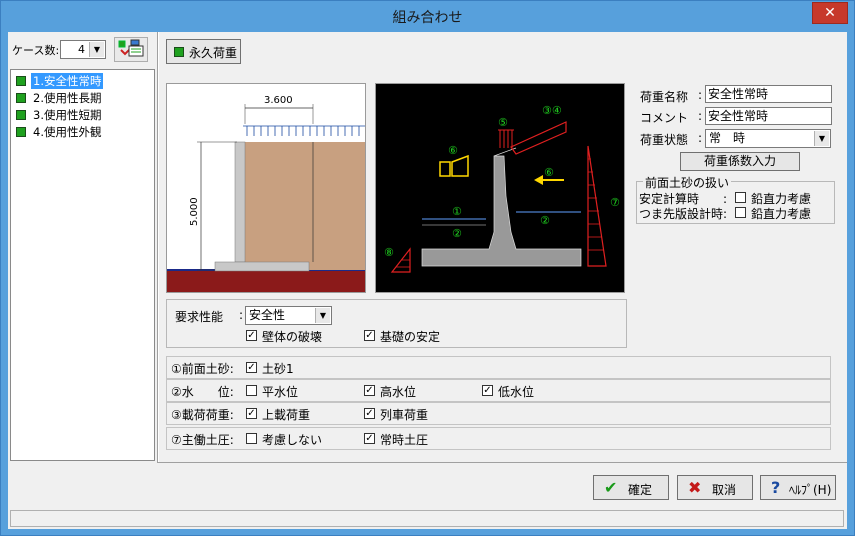 The height and width of the screenshot is (536, 855). What do you see at coordinates (740, 161) in the screenshot?
I see `load-coefficient-button: 荷重係数入力` at bounding box center [740, 161].